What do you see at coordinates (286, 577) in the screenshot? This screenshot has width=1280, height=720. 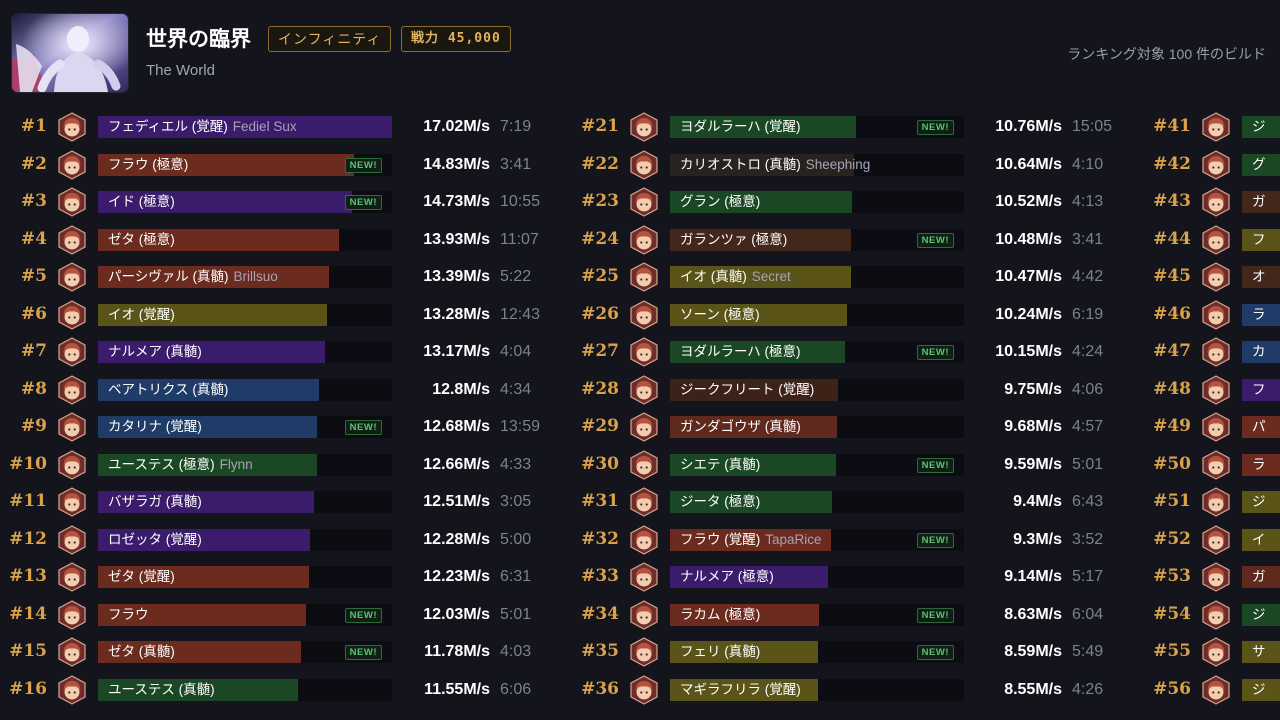 I see `ranking-row: #13 ゼタ (覚醒) 12.23M/s 6:31` at bounding box center [286, 577].